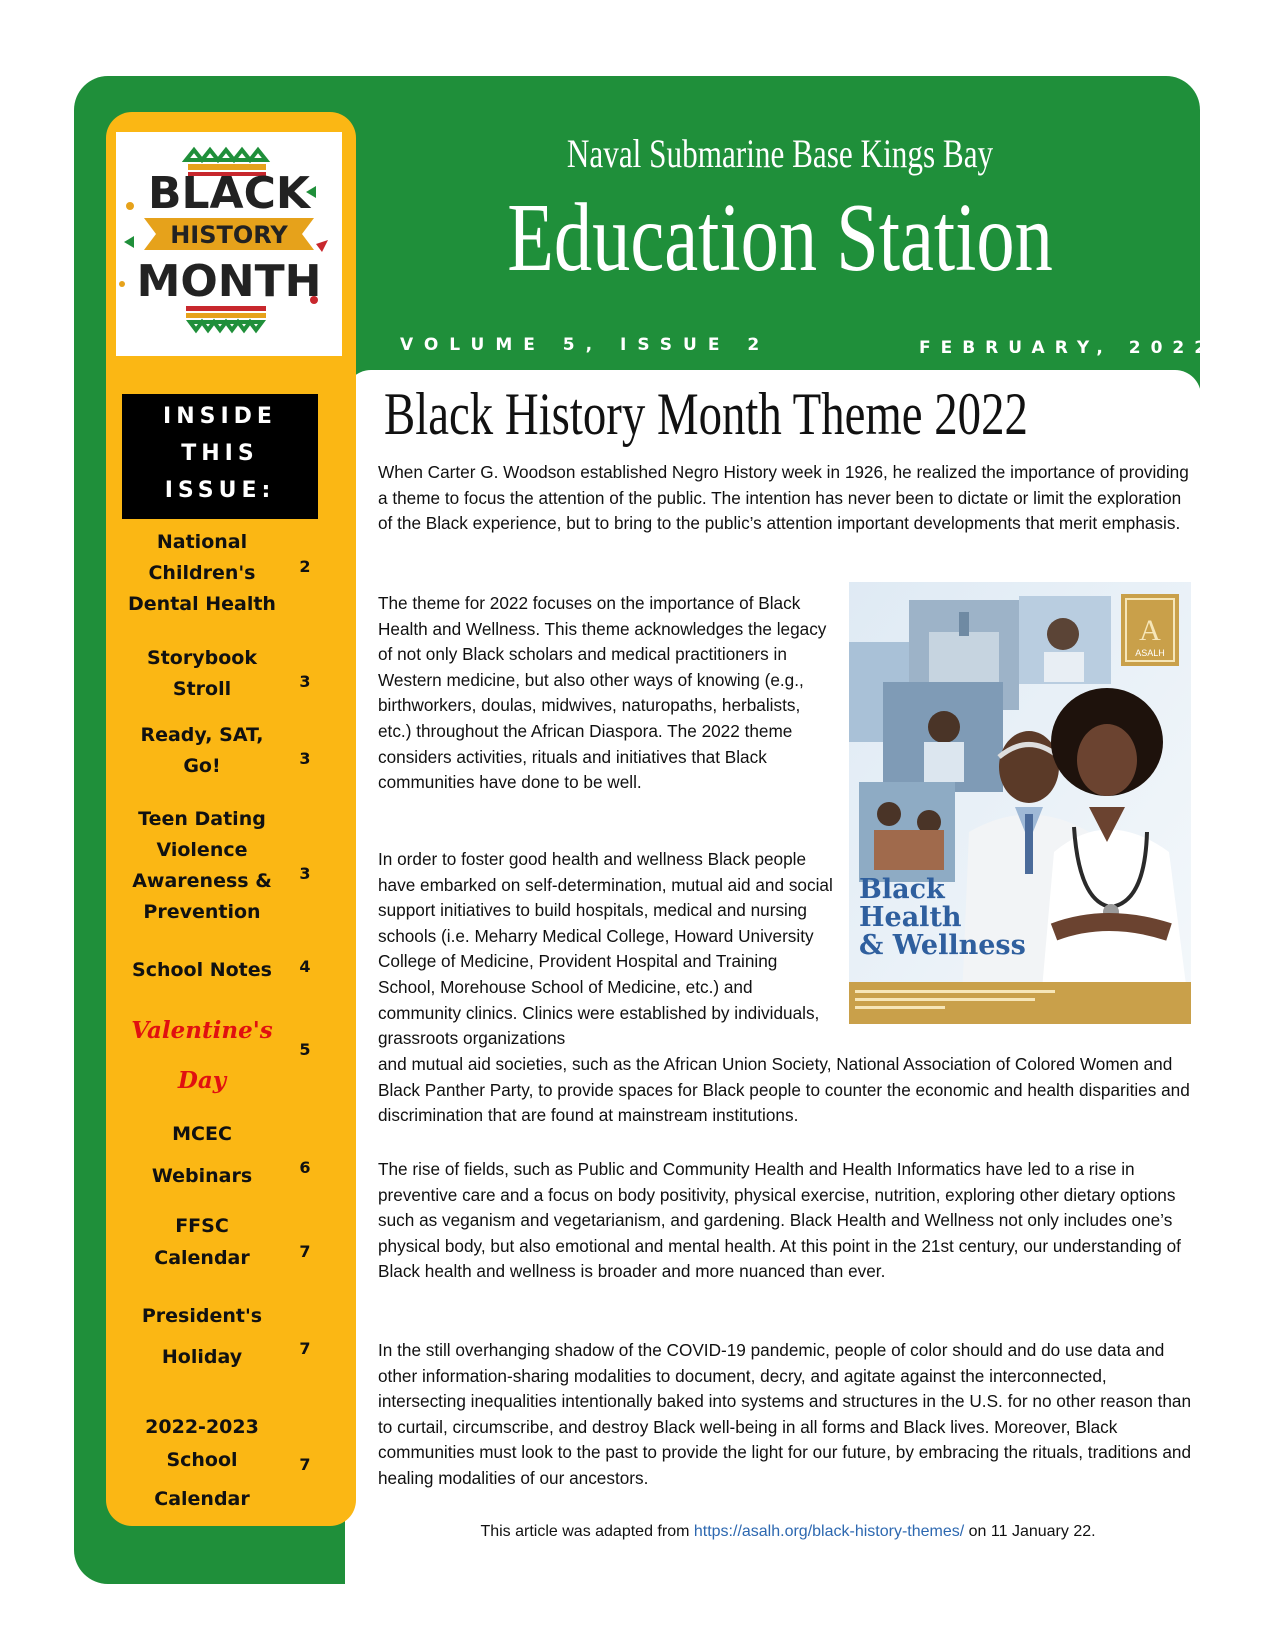 This screenshot has height=1650, width=1275. Describe the element at coordinates (829, 1531) in the screenshot. I see `source-link: https://asalh.org/black-history-themes/` at that location.